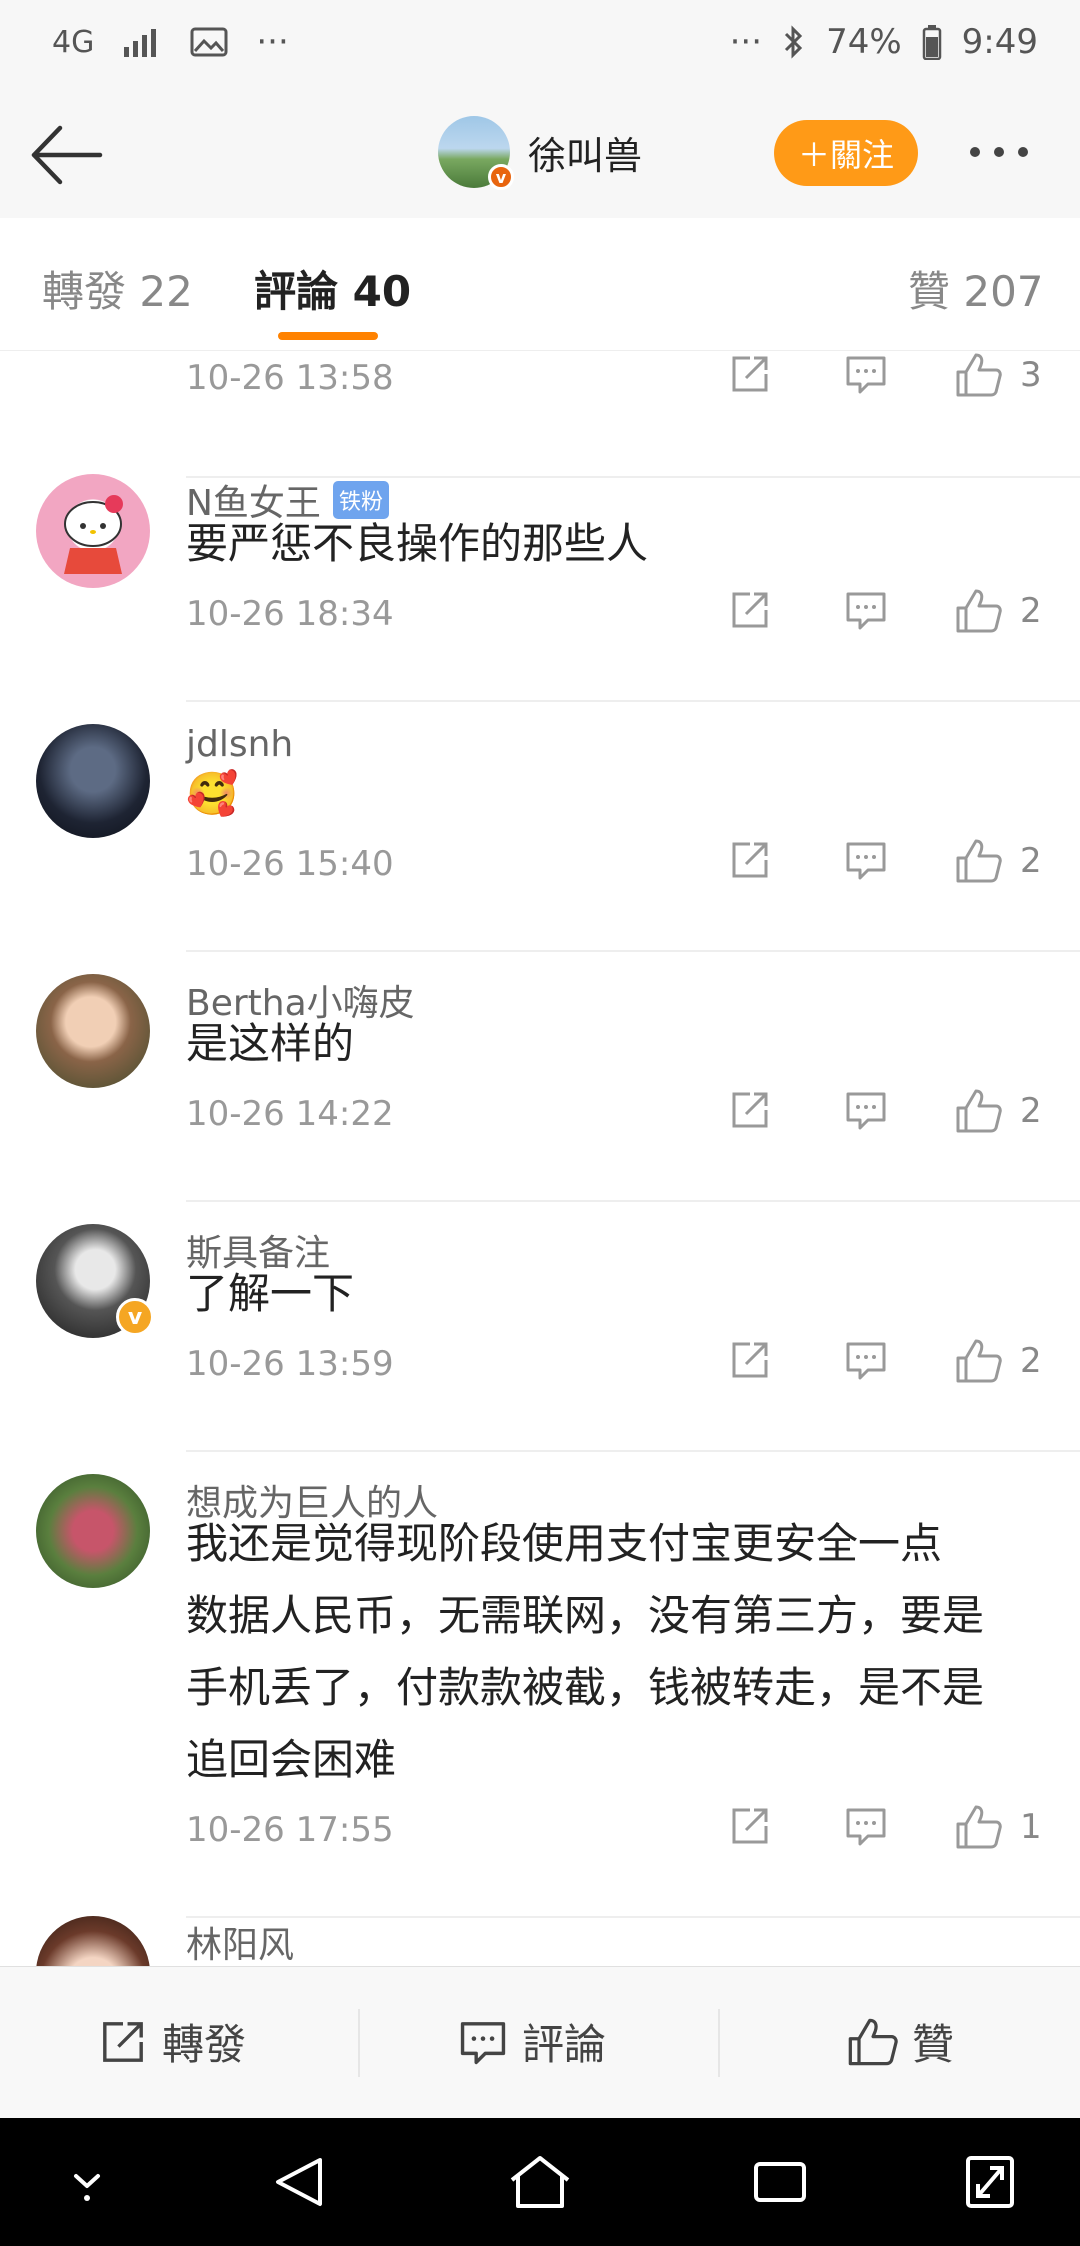 The image size is (1080, 2246). I want to click on hide-keyboard-icon, so click(87, 2182).